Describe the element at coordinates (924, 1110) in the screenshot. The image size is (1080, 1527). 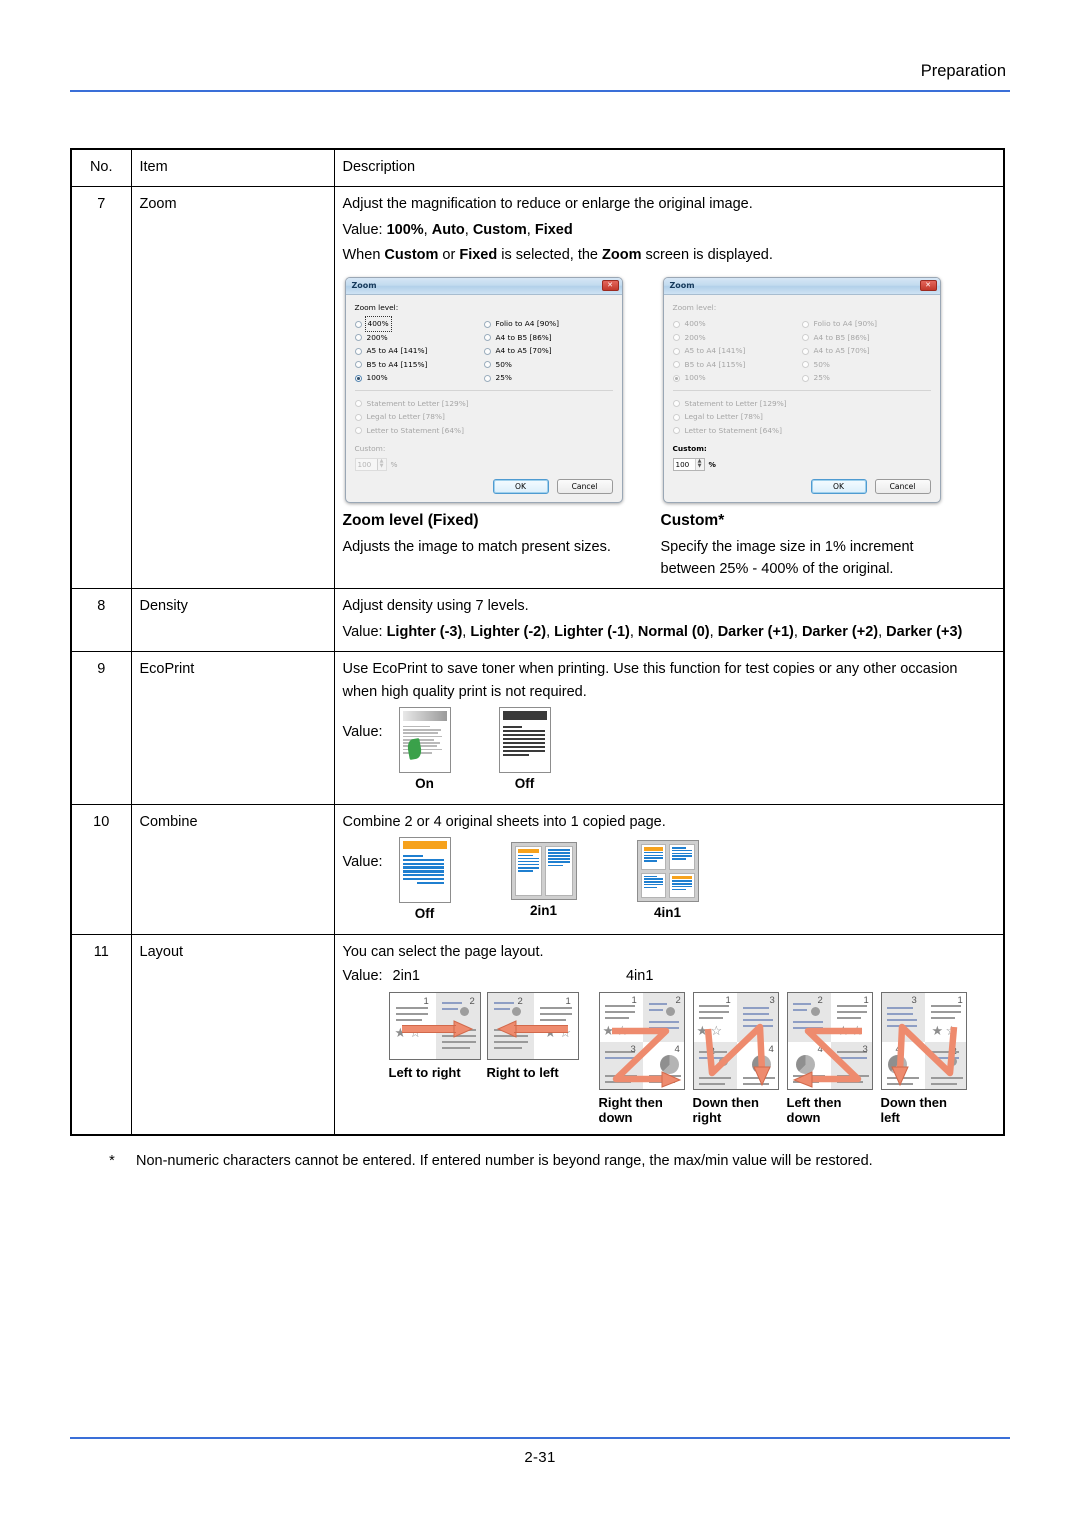
I see `layout-caption: Down then left` at that location.